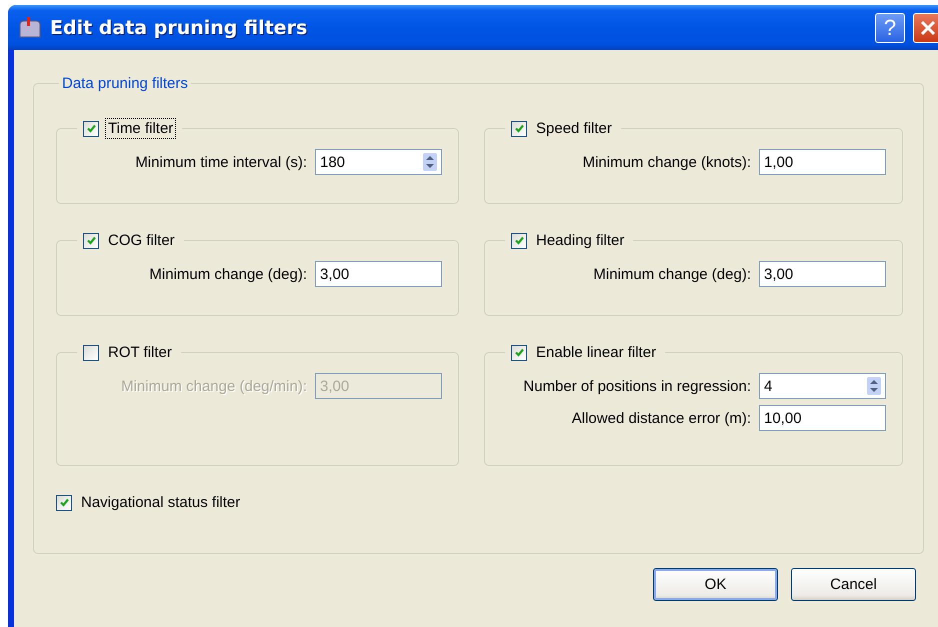  Describe the element at coordinates (140, 128) in the screenshot. I see `checkbox-label: Time filter` at that location.